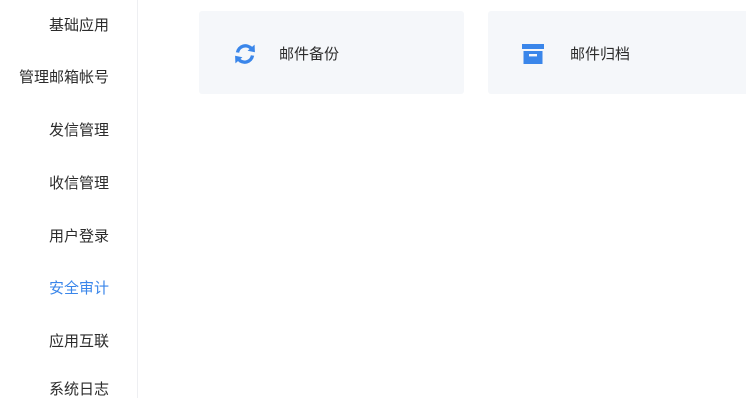  What do you see at coordinates (79, 388) in the screenshot?
I see `sidebar-item-system-log: 系统日志` at bounding box center [79, 388].